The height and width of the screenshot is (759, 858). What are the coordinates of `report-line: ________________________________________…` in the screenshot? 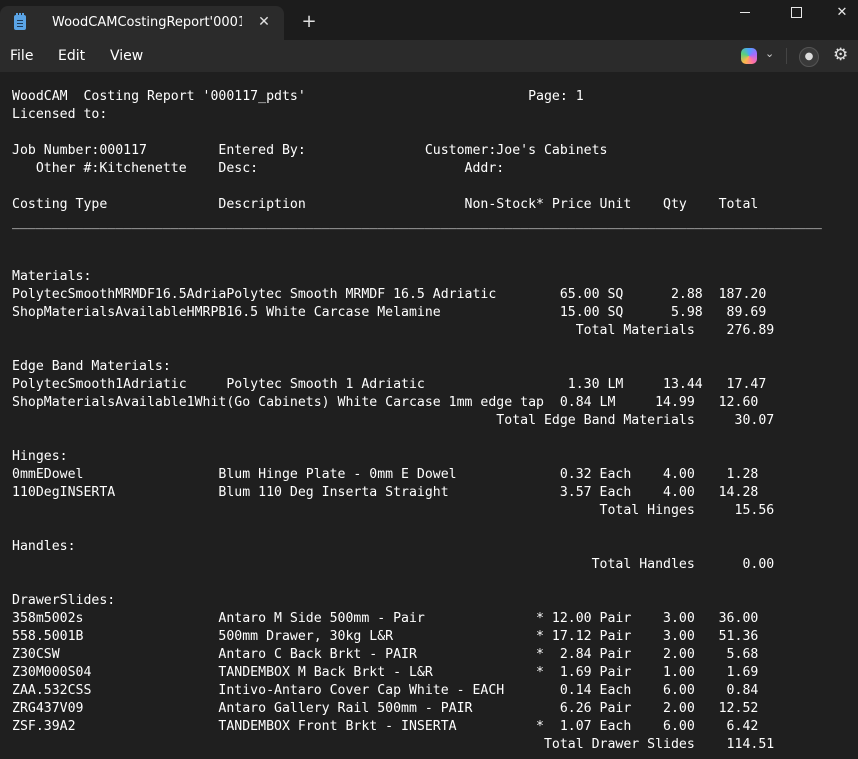 It's located at (417, 222).